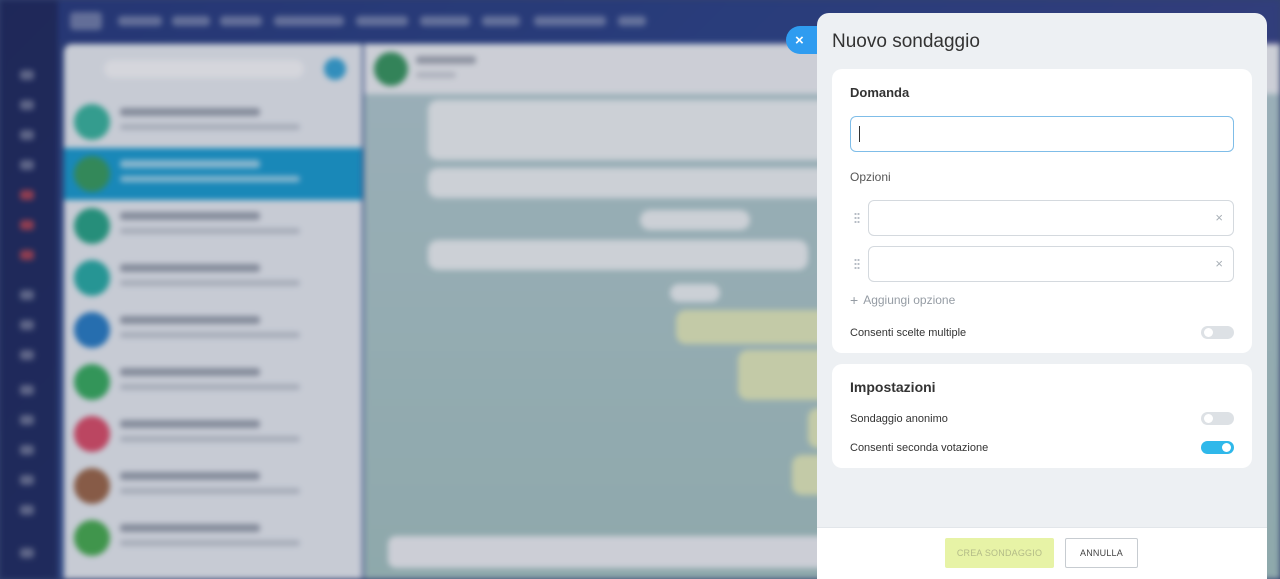 The width and height of the screenshot is (1280, 579). What do you see at coordinates (870, 177) in the screenshot?
I see `options-heading: Opzioni` at bounding box center [870, 177].